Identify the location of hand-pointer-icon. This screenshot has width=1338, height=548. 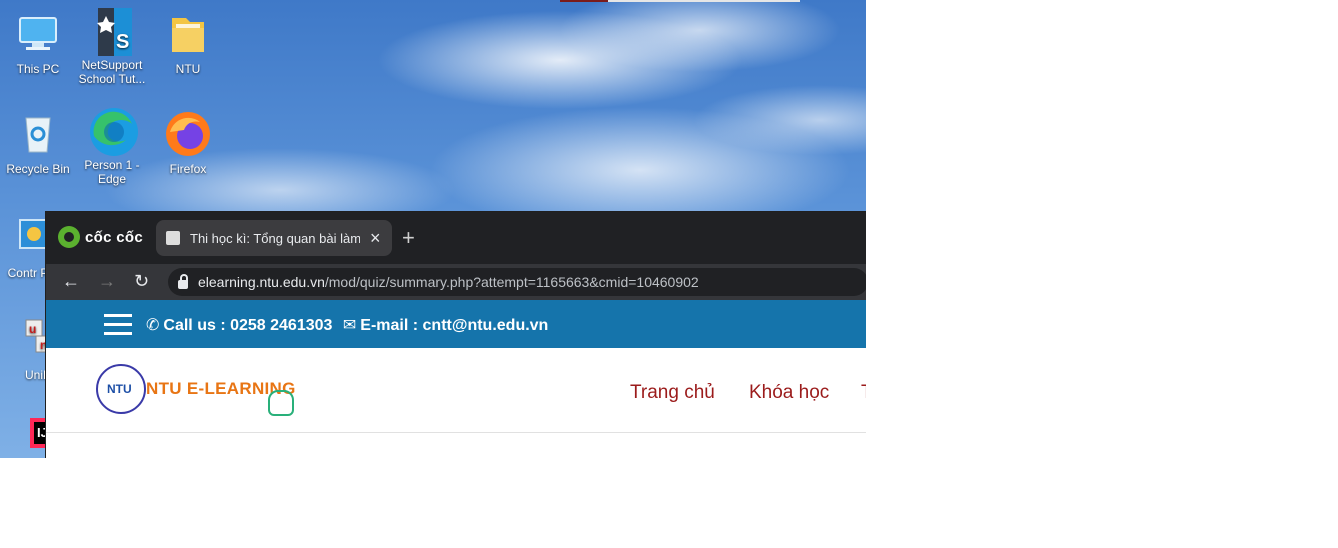
(281, 403).